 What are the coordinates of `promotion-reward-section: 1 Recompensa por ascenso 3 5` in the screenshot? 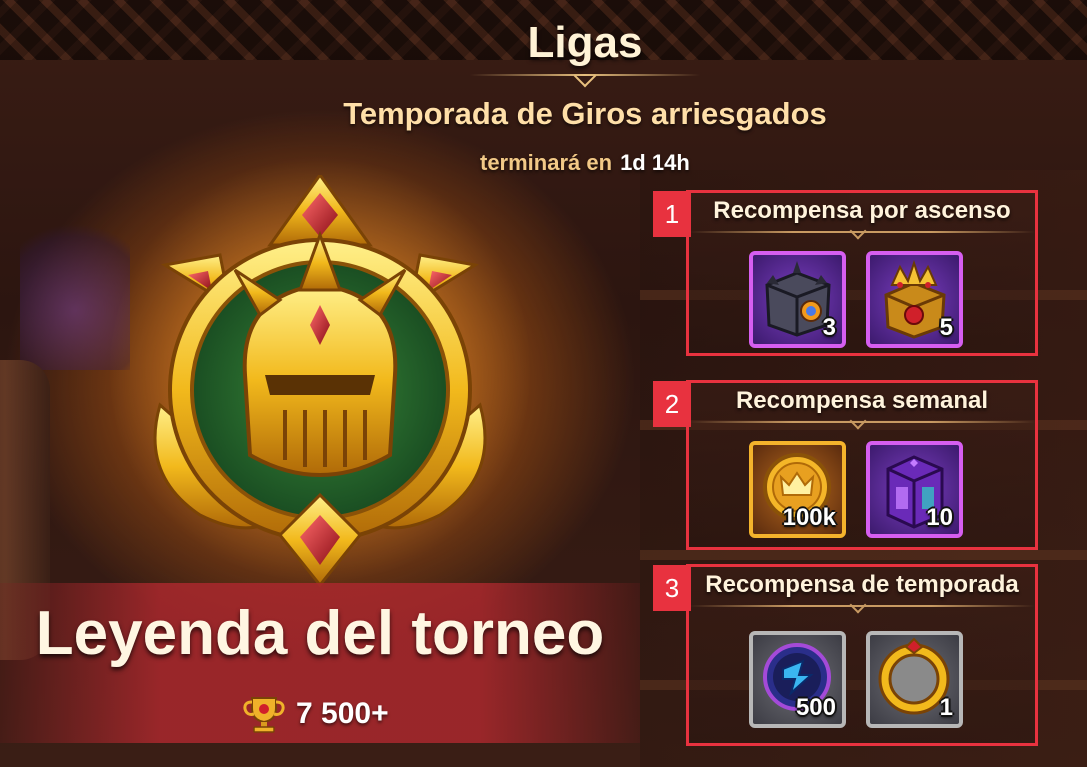 It's located at (845, 273).